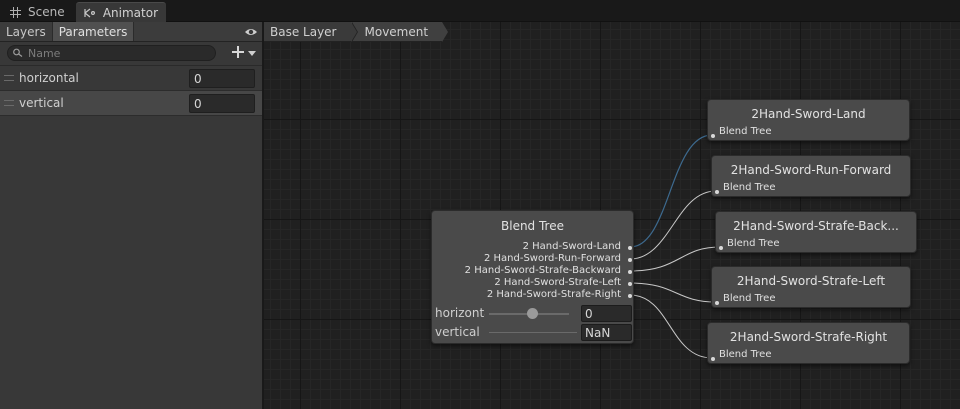  I want to click on tab-parameters: Parameters, so click(93, 31).